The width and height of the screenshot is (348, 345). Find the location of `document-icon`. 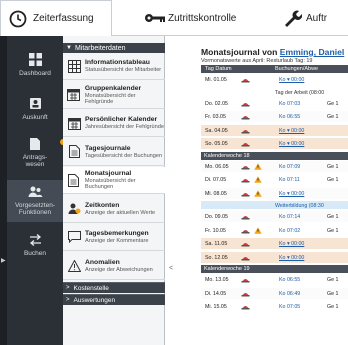

document-icon is located at coordinates (74, 151).